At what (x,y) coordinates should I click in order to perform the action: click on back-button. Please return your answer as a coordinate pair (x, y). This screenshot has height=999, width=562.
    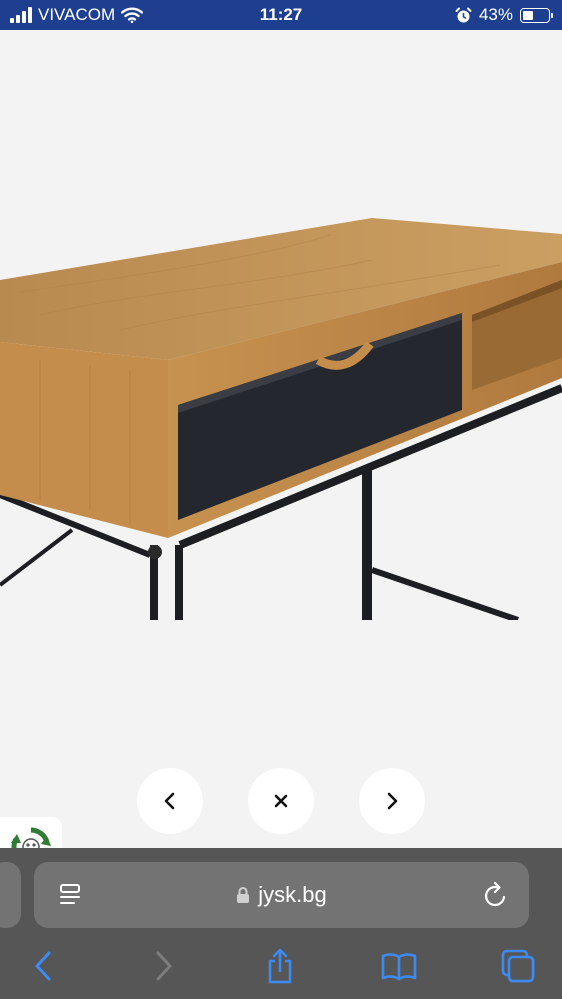
    Looking at the image, I should click on (43, 966).